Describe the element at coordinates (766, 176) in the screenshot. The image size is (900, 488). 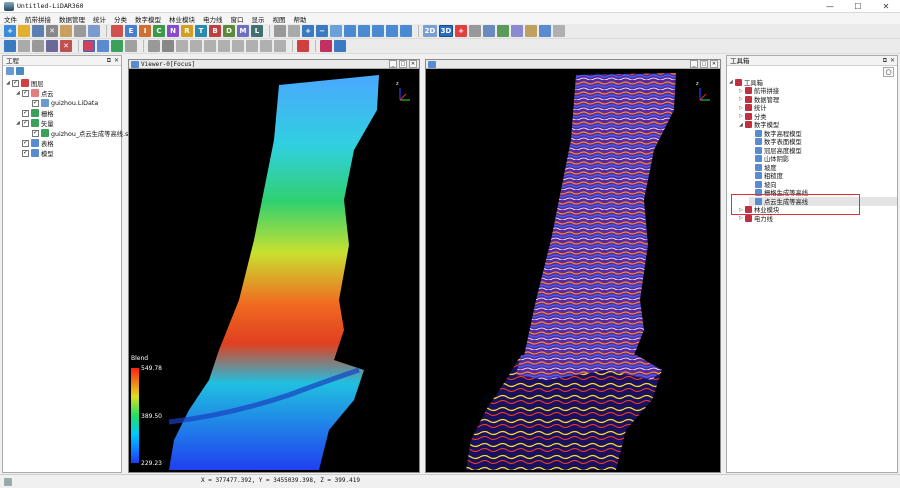
I see `toolbox-item-11: 粗糙度` at that location.